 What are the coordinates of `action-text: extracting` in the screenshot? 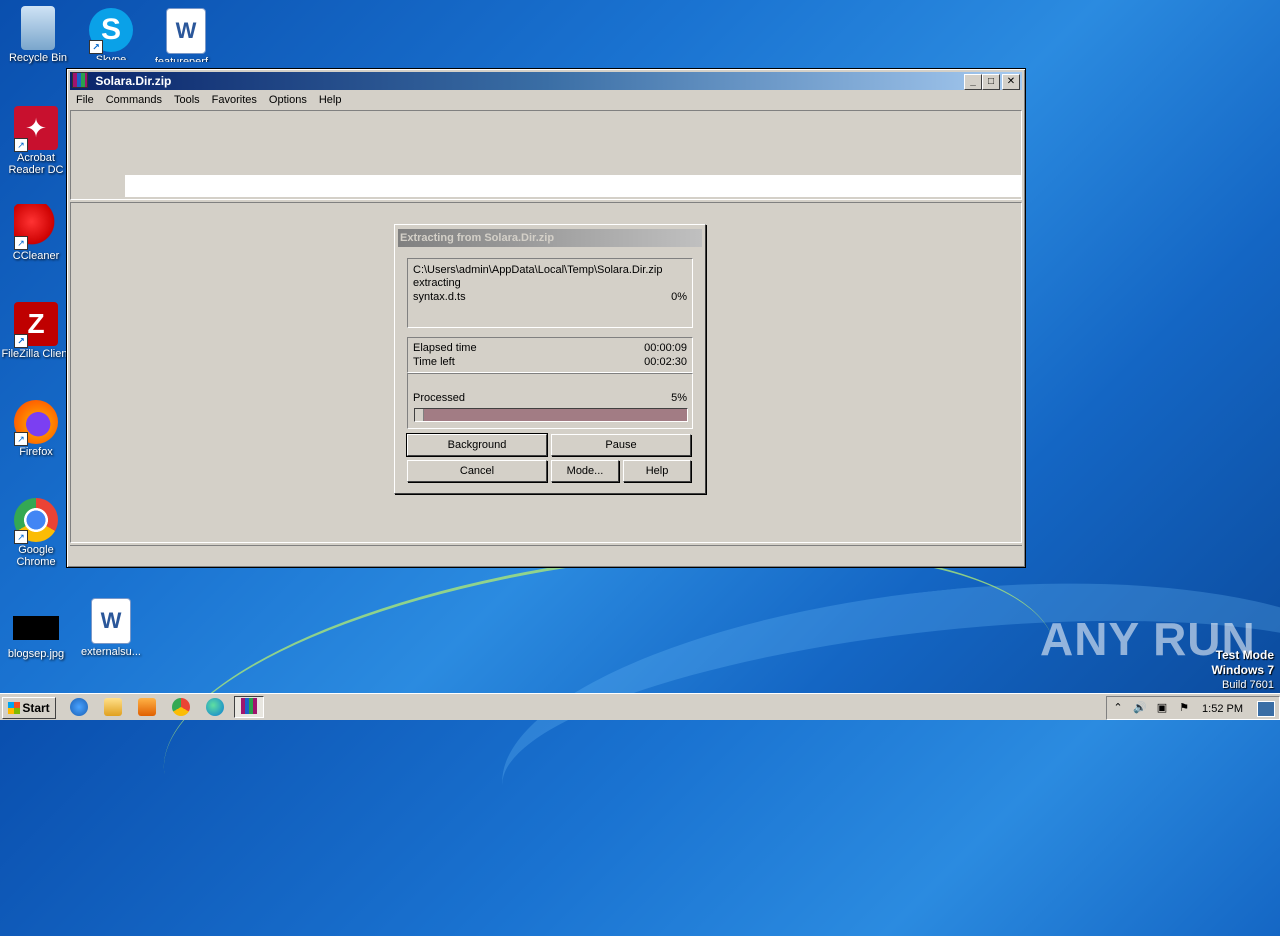 It's located at (437, 283).